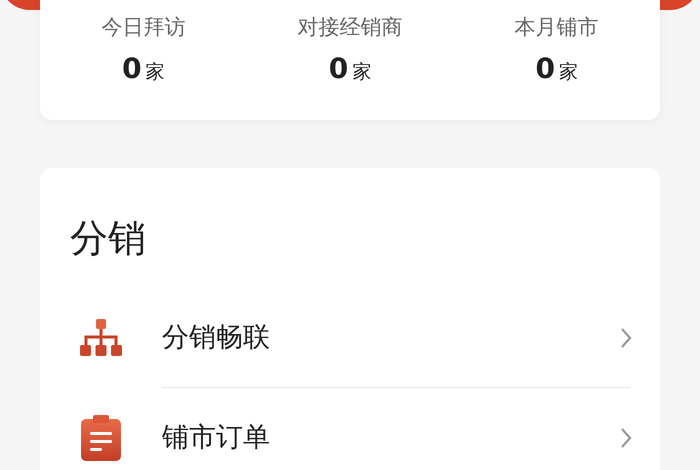 The height and width of the screenshot is (470, 700). What do you see at coordinates (216, 337) in the screenshot?
I see `menu-item-label: 分销畅联` at bounding box center [216, 337].